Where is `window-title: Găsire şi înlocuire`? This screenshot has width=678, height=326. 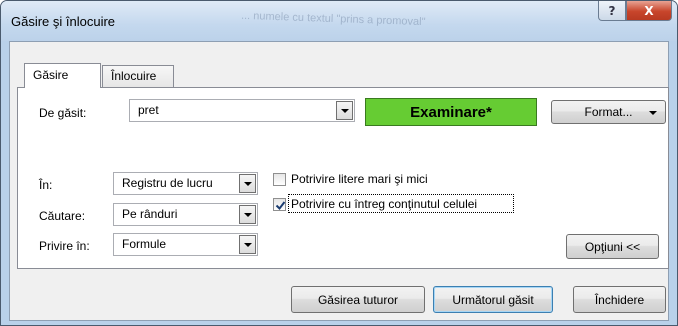
window-title: Găsire şi înlocuire is located at coordinates (63, 21).